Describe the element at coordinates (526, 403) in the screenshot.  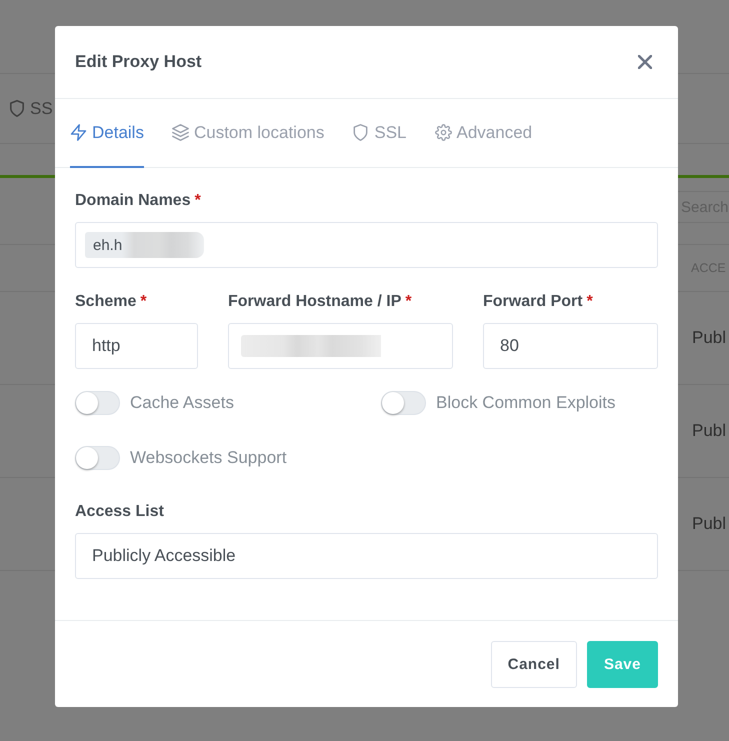
I see `toggle-label: Block Common Exploits` at that location.